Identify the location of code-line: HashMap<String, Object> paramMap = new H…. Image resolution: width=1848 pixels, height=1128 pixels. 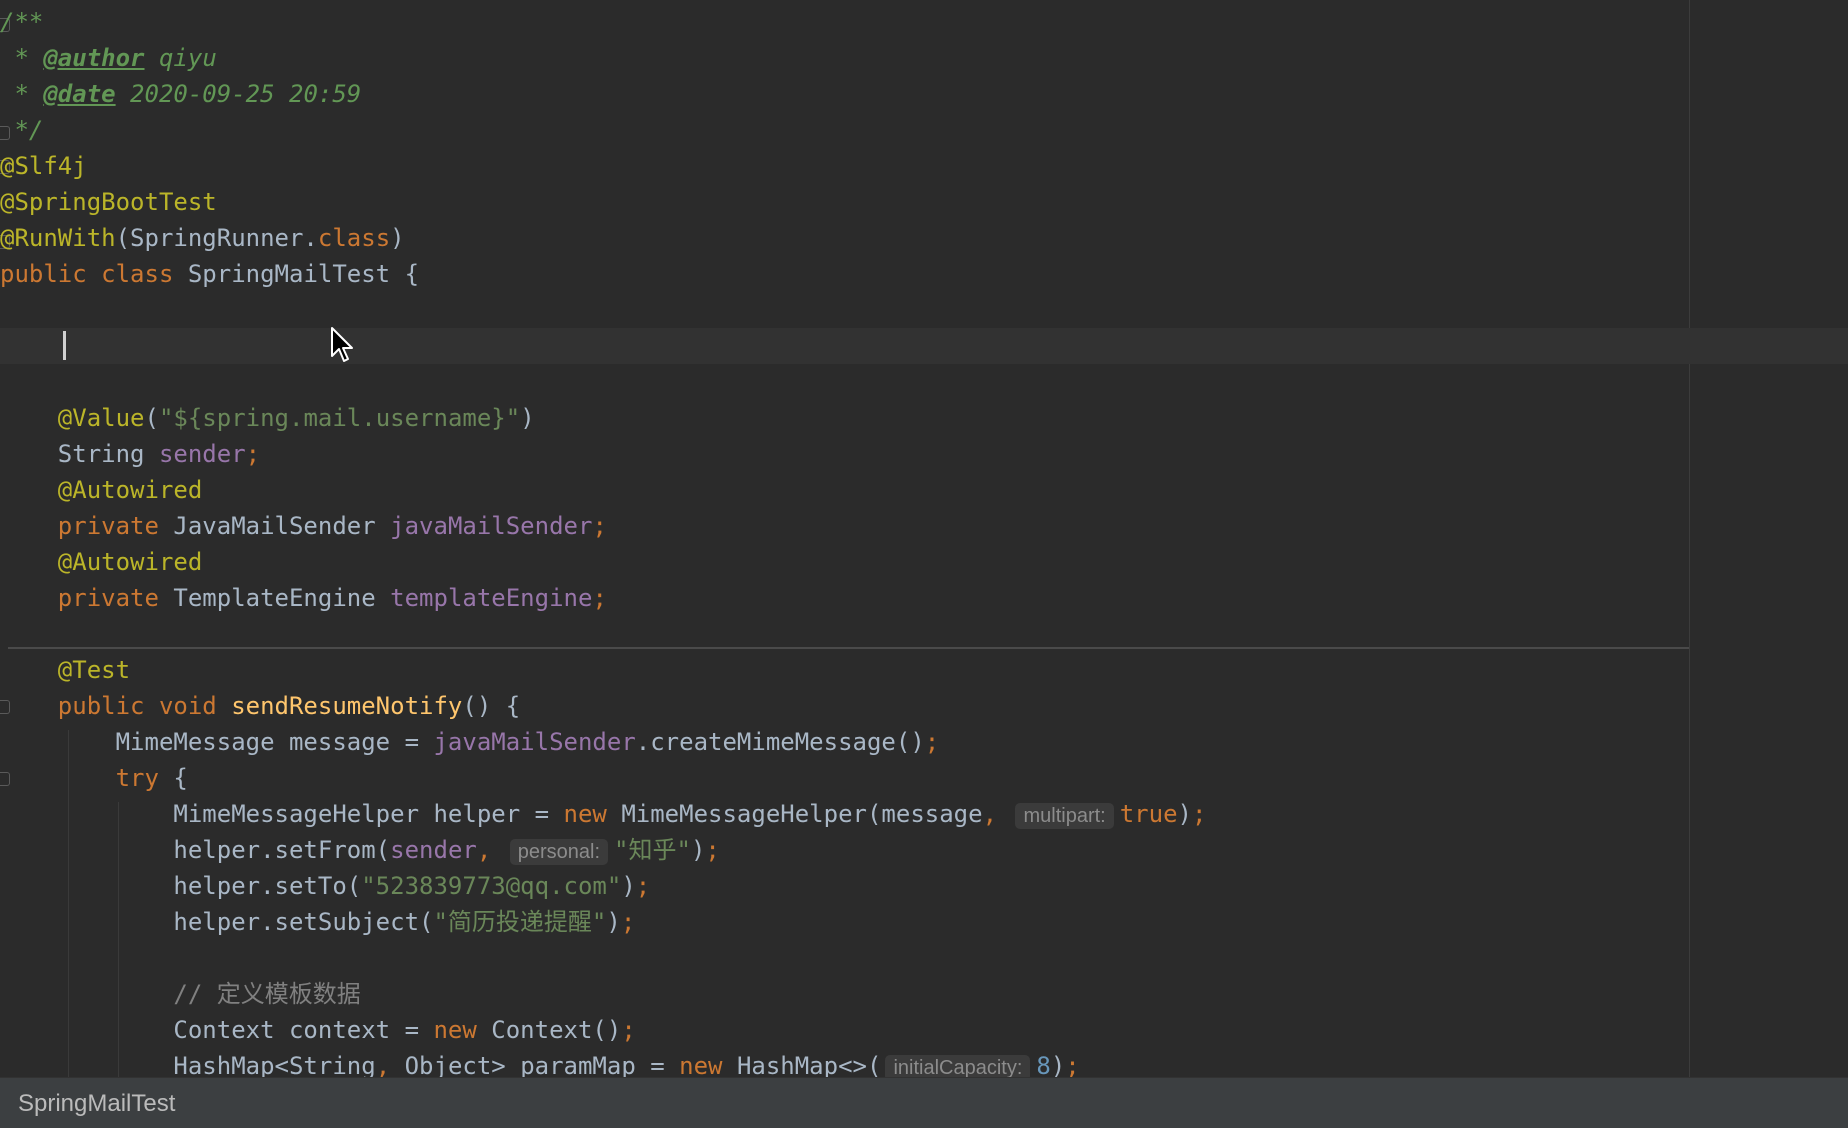
(924, 1062).